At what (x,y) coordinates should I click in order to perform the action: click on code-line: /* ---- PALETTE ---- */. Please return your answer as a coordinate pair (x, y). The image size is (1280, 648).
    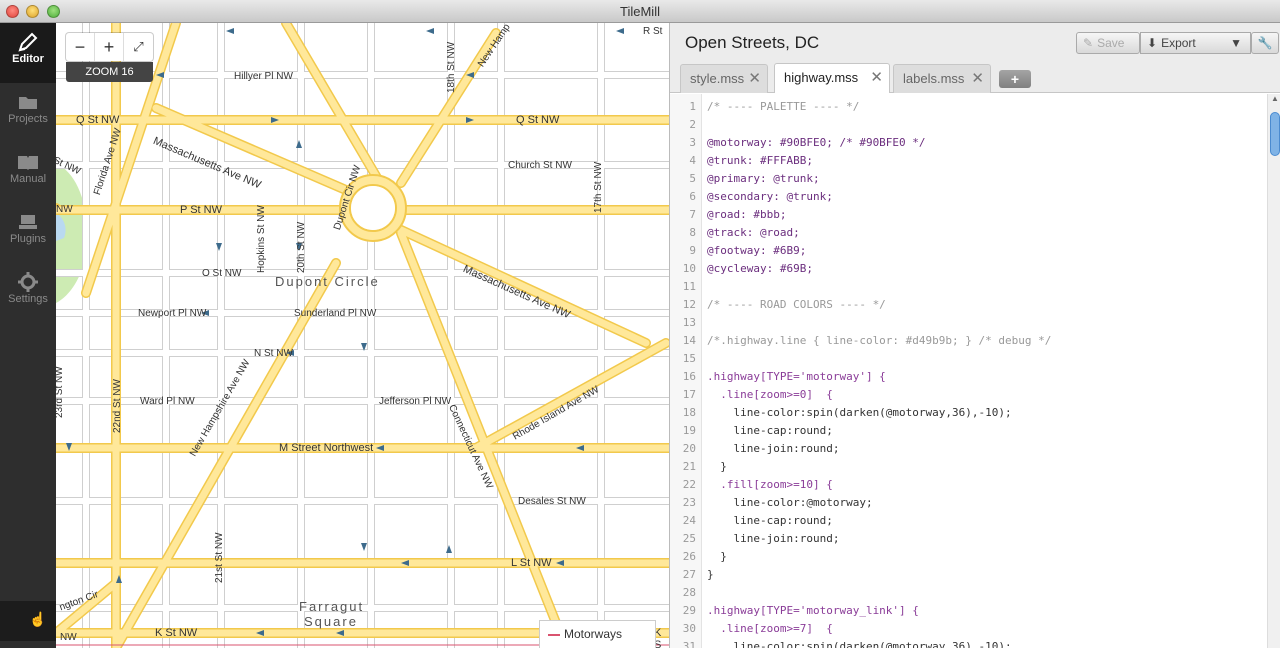
    Looking at the image, I should click on (783, 106).